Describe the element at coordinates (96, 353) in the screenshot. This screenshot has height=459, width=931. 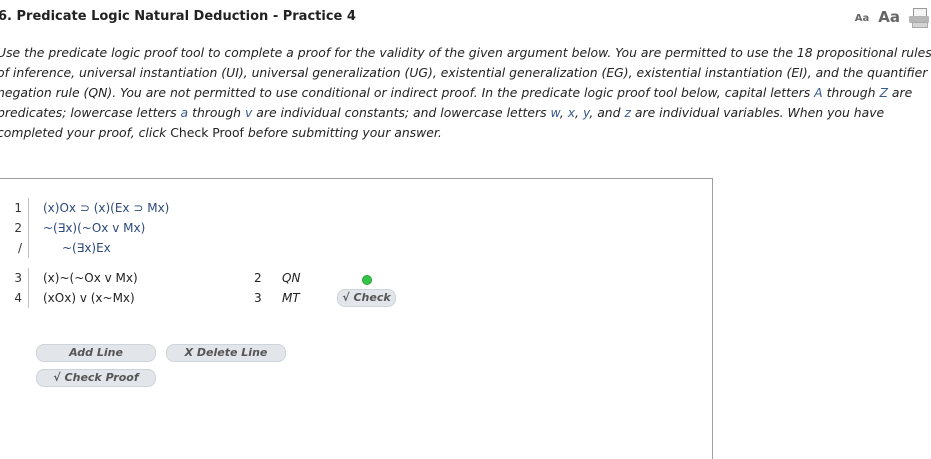
I see `add-line-button: Add Line` at that location.